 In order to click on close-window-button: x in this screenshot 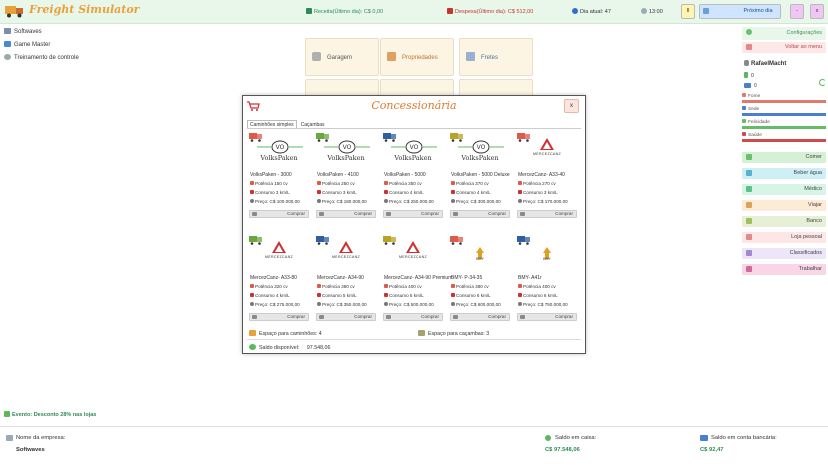, I will do `click(817, 11)`.